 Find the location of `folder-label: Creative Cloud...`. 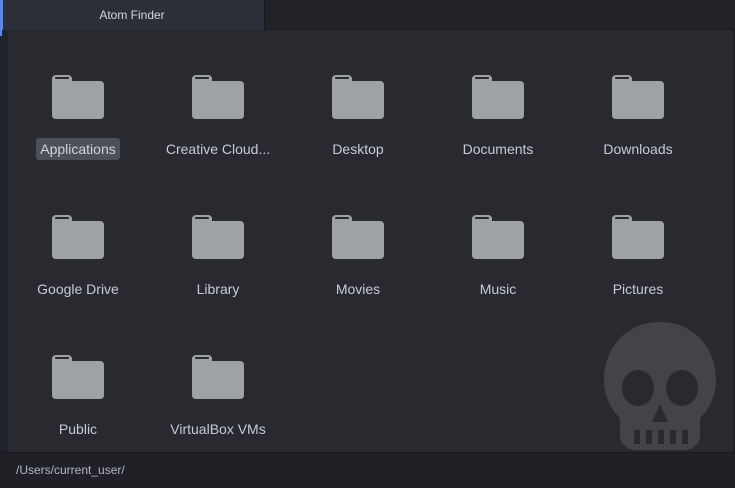

folder-label: Creative Cloud... is located at coordinates (218, 149).